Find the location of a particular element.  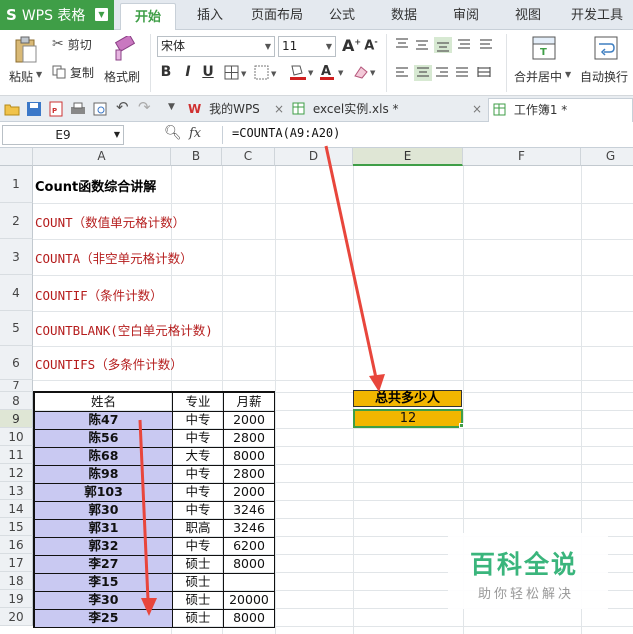

table-cell-name: 李27 is located at coordinates (104, 565).